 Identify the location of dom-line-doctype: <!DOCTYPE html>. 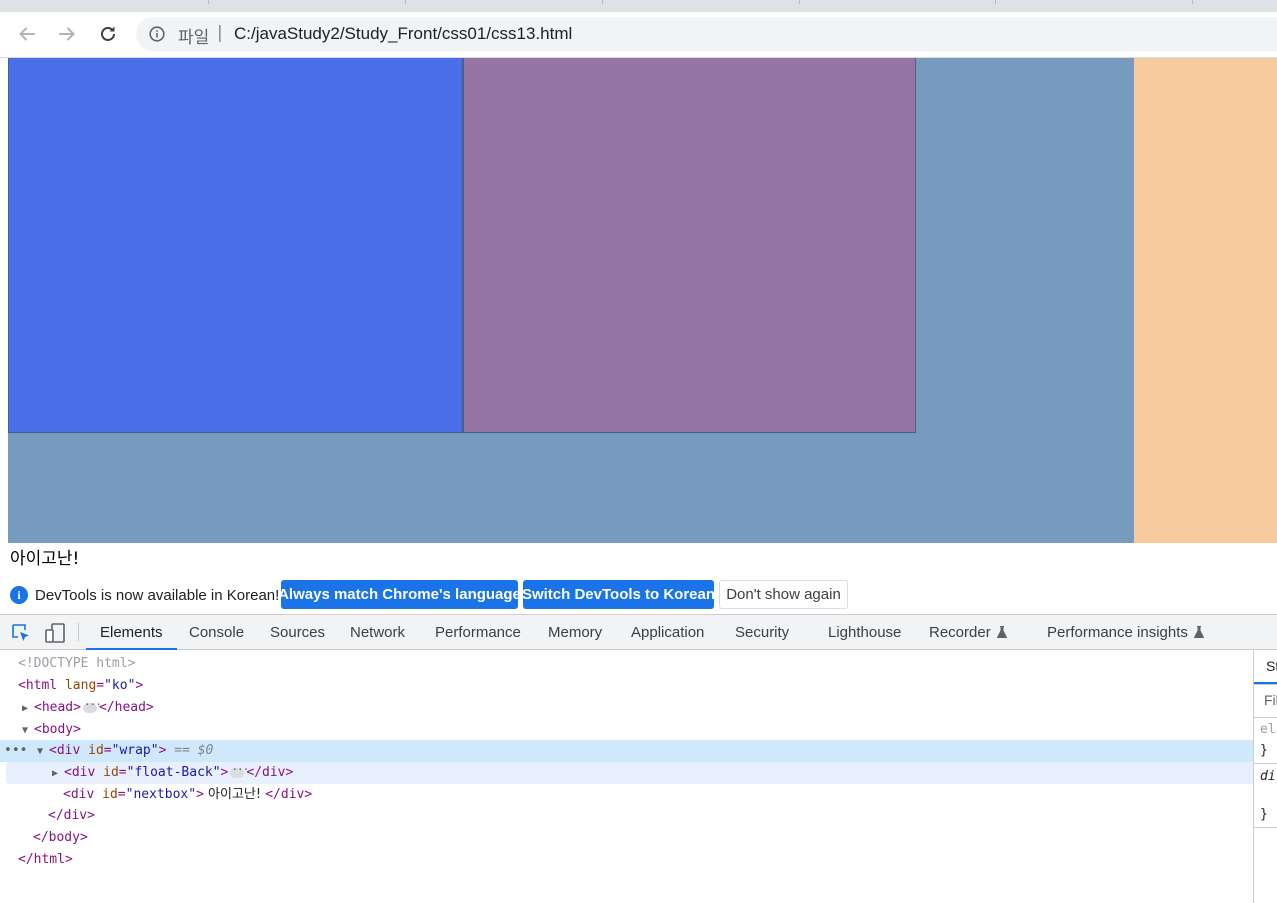
(635, 664).